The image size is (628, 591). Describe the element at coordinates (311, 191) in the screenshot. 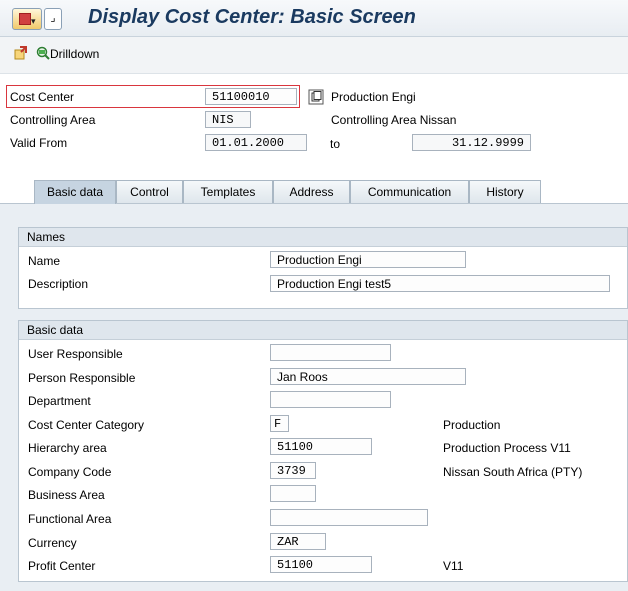

I see `tab-address: Address` at that location.